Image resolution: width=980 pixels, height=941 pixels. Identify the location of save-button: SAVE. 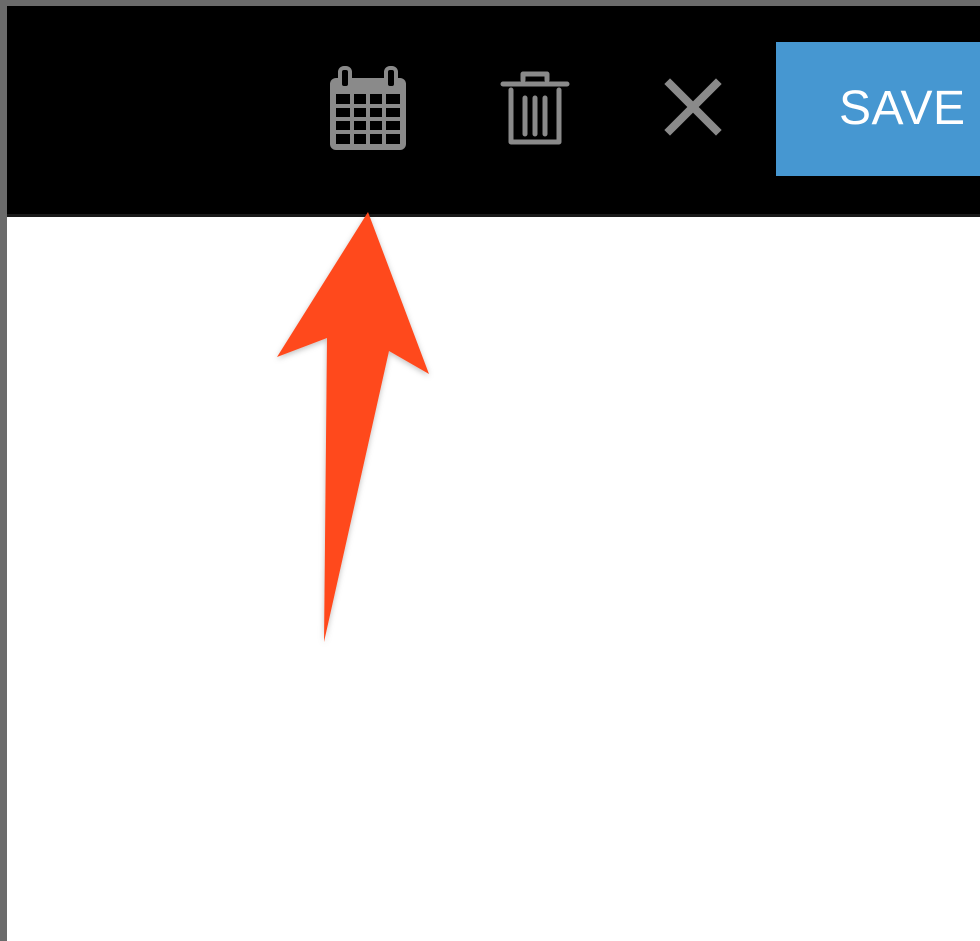
(878, 109).